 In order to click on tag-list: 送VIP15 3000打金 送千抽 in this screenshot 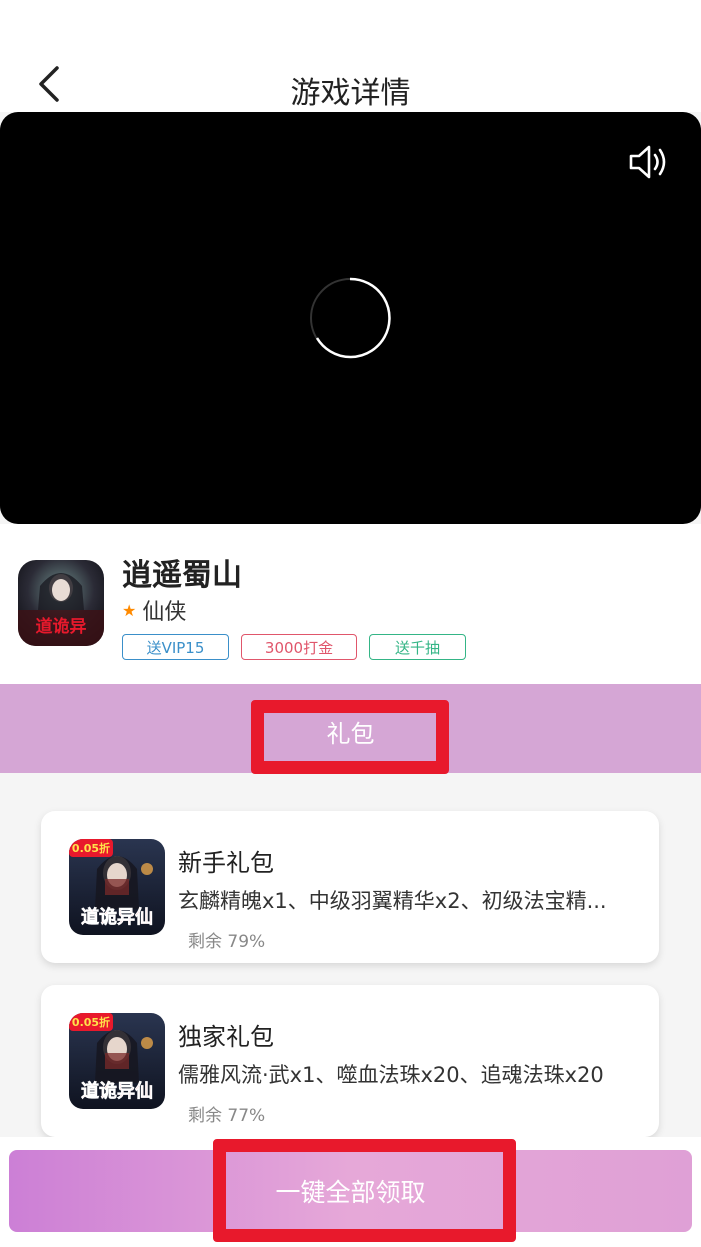, I will do `click(294, 647)`.